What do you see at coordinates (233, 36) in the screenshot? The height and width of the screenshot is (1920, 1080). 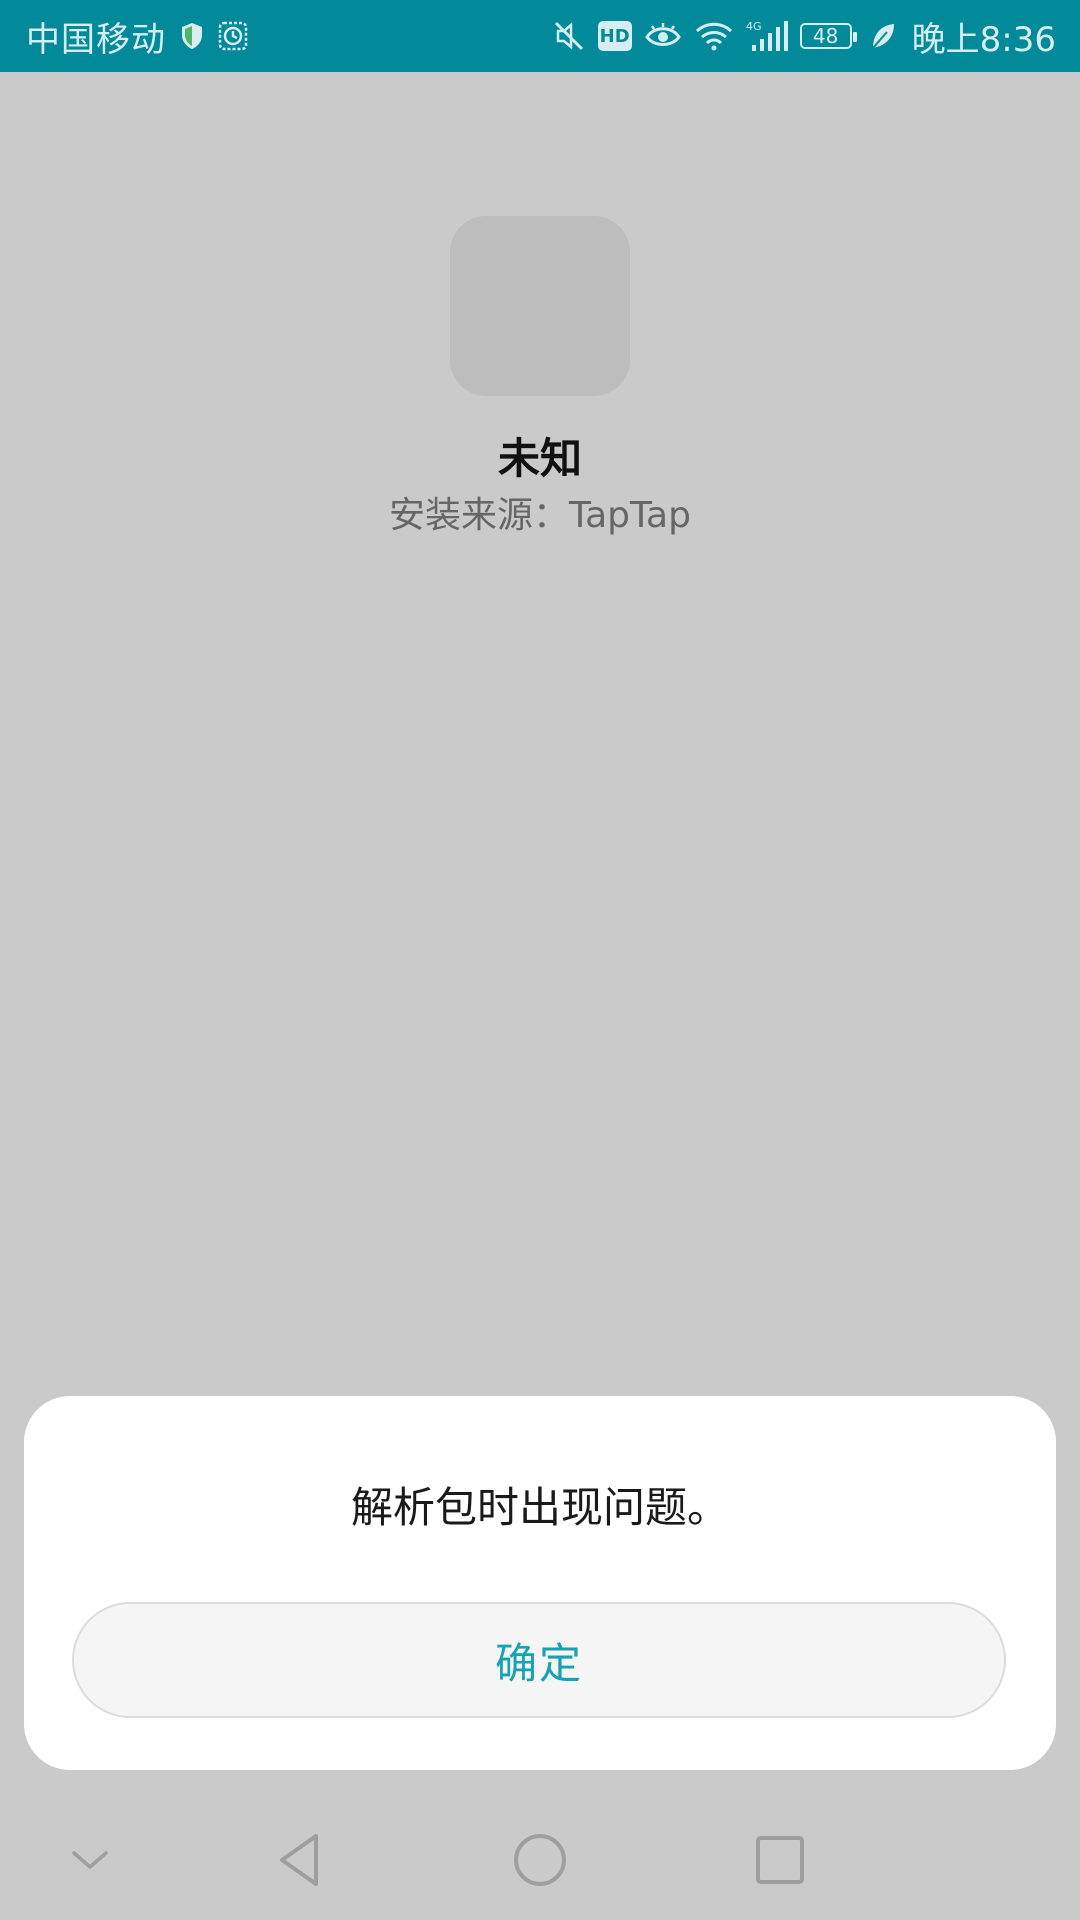 I see `clock-app-icon` at bounding box center [233, 36].